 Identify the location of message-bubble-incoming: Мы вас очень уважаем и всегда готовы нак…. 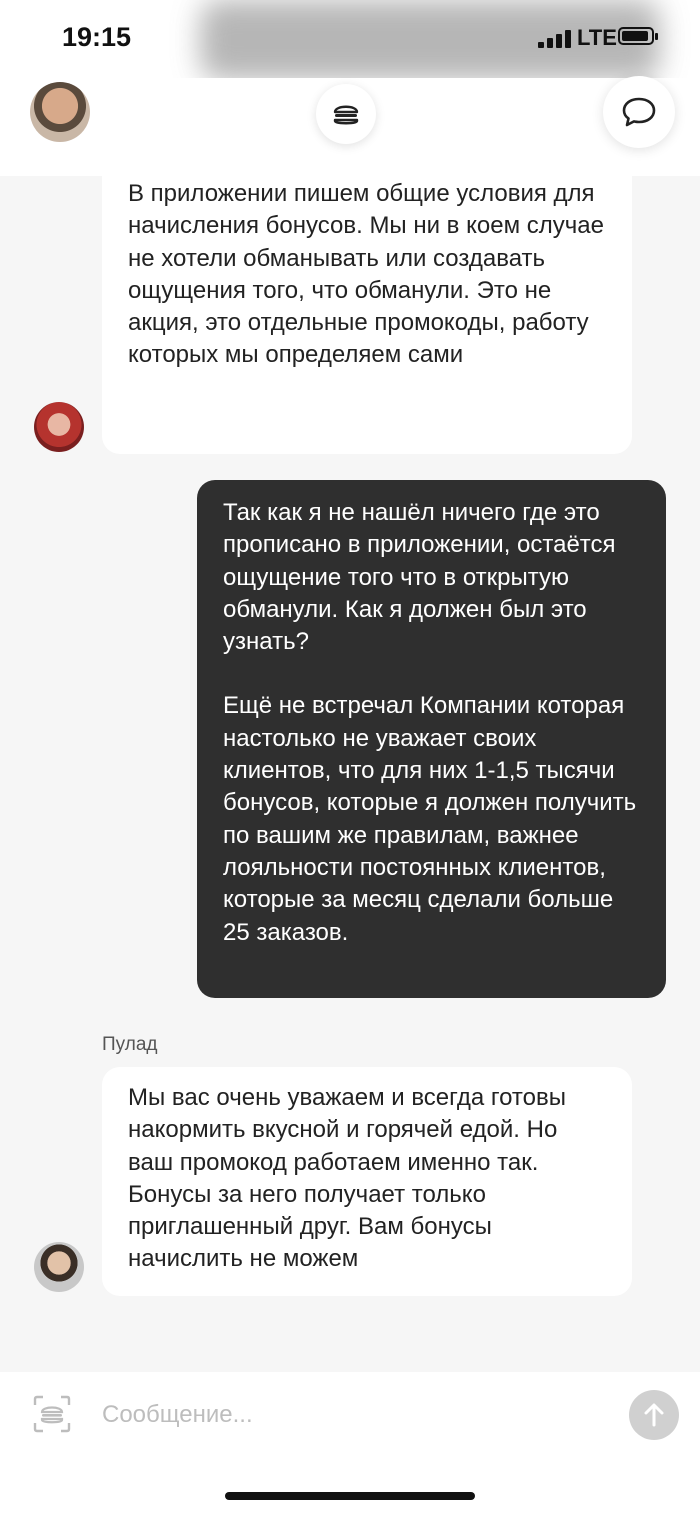
(367, 1181).